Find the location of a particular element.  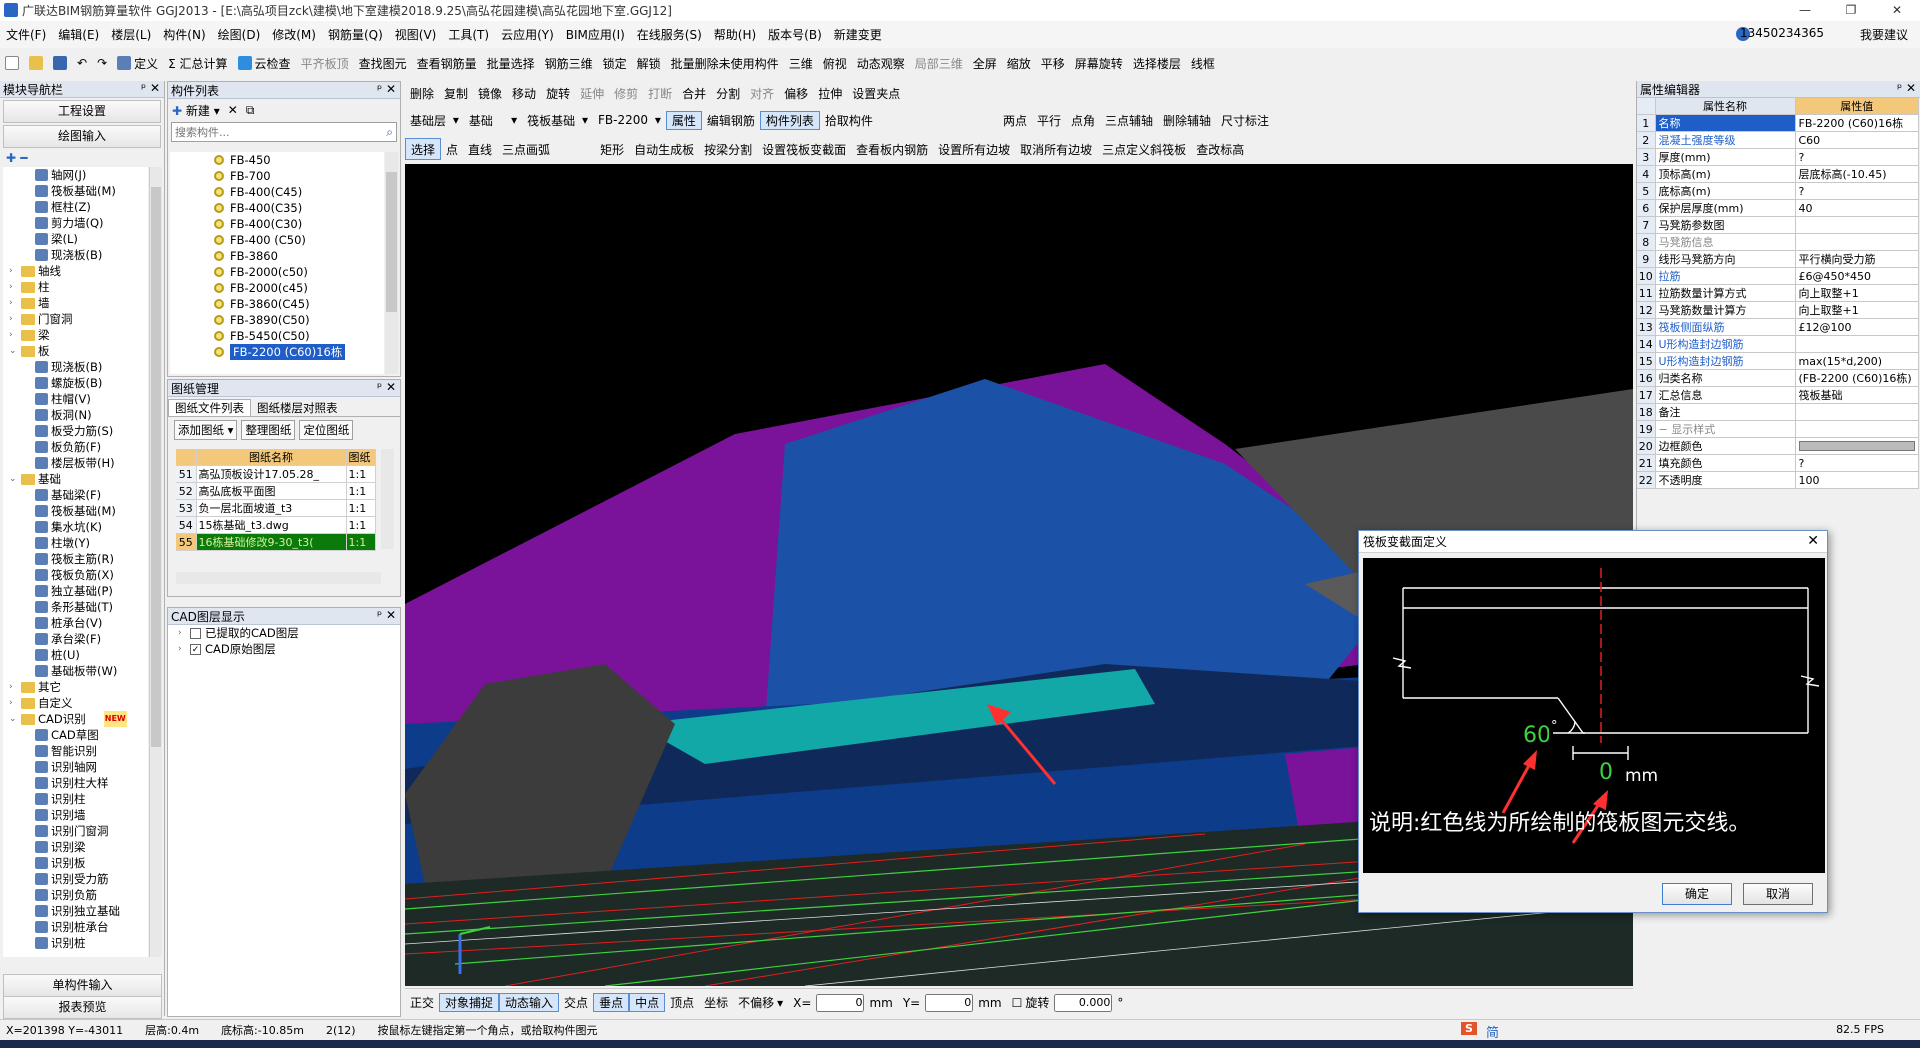

component-list-item: FB-700 is located at coordinates (299, 176).